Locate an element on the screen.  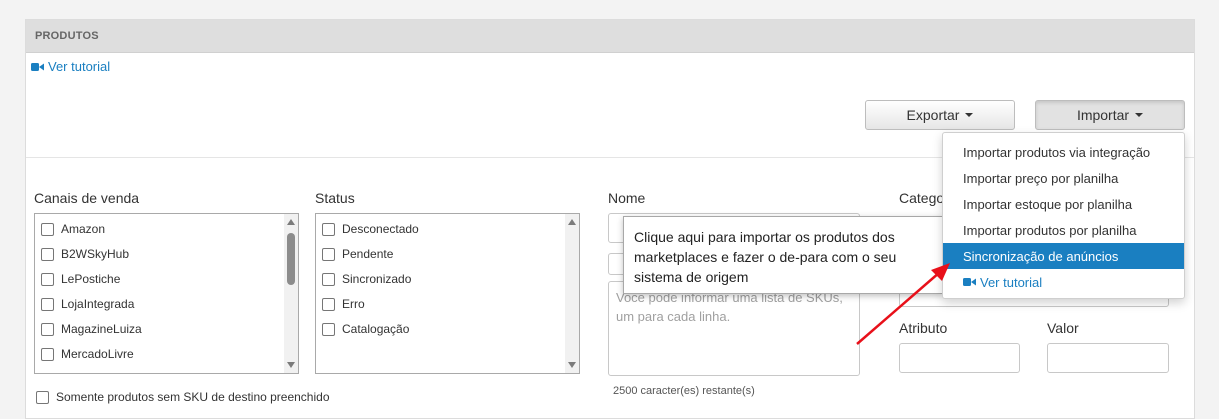
channel-option-mercadolivre: MercadoLivre is located at coordinates (87, 354).